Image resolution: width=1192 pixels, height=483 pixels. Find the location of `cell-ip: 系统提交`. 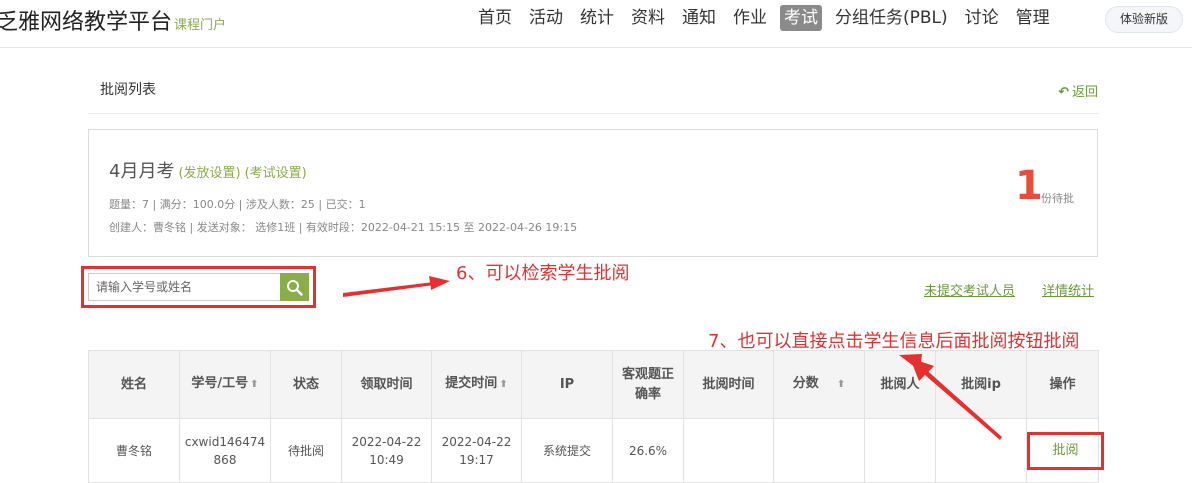

cell-ip: 系统提交 is located at coordinates (567, 450).